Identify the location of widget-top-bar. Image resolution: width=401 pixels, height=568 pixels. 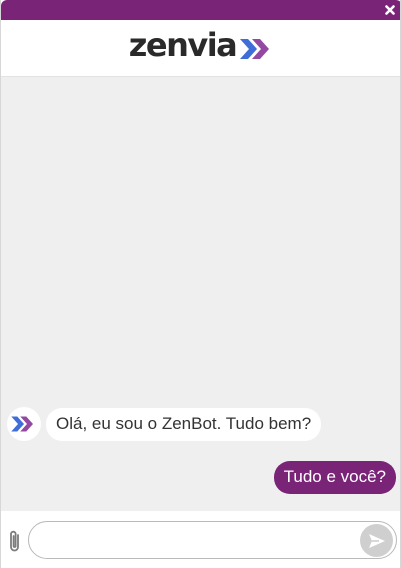
(200, 10).